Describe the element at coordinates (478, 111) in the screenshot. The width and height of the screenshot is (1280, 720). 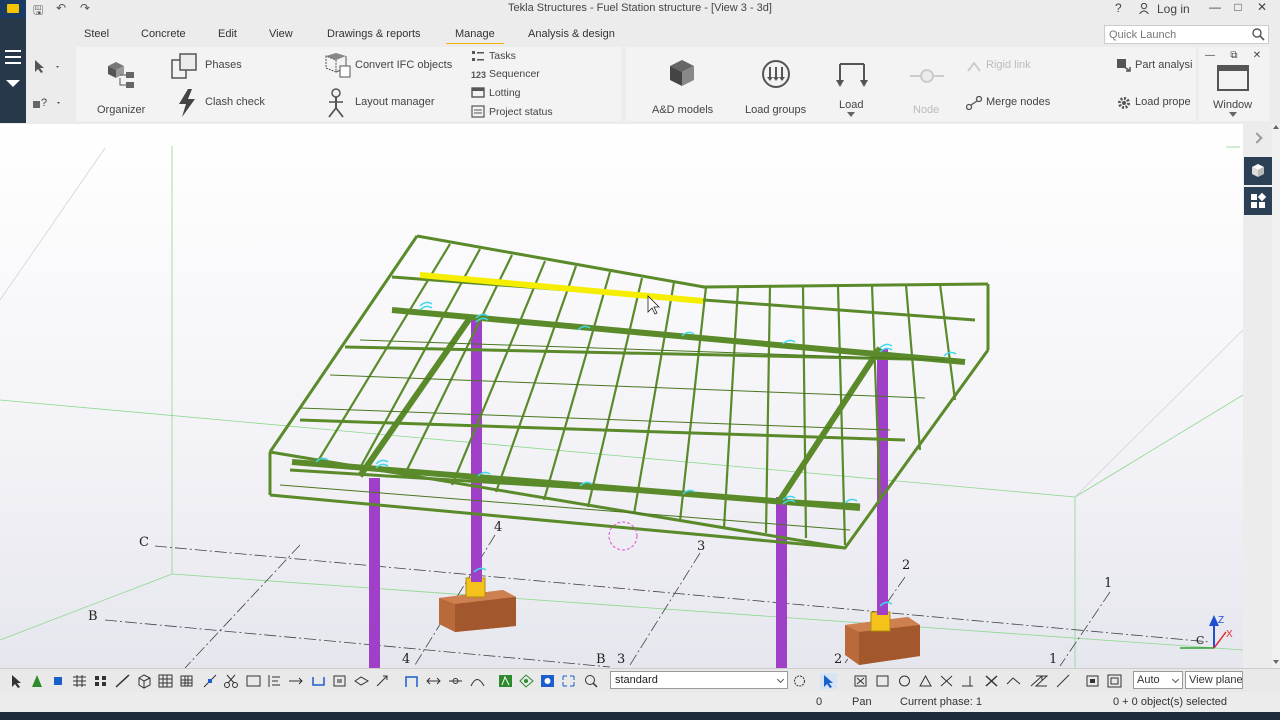
I see `project-status-icon` at that location.